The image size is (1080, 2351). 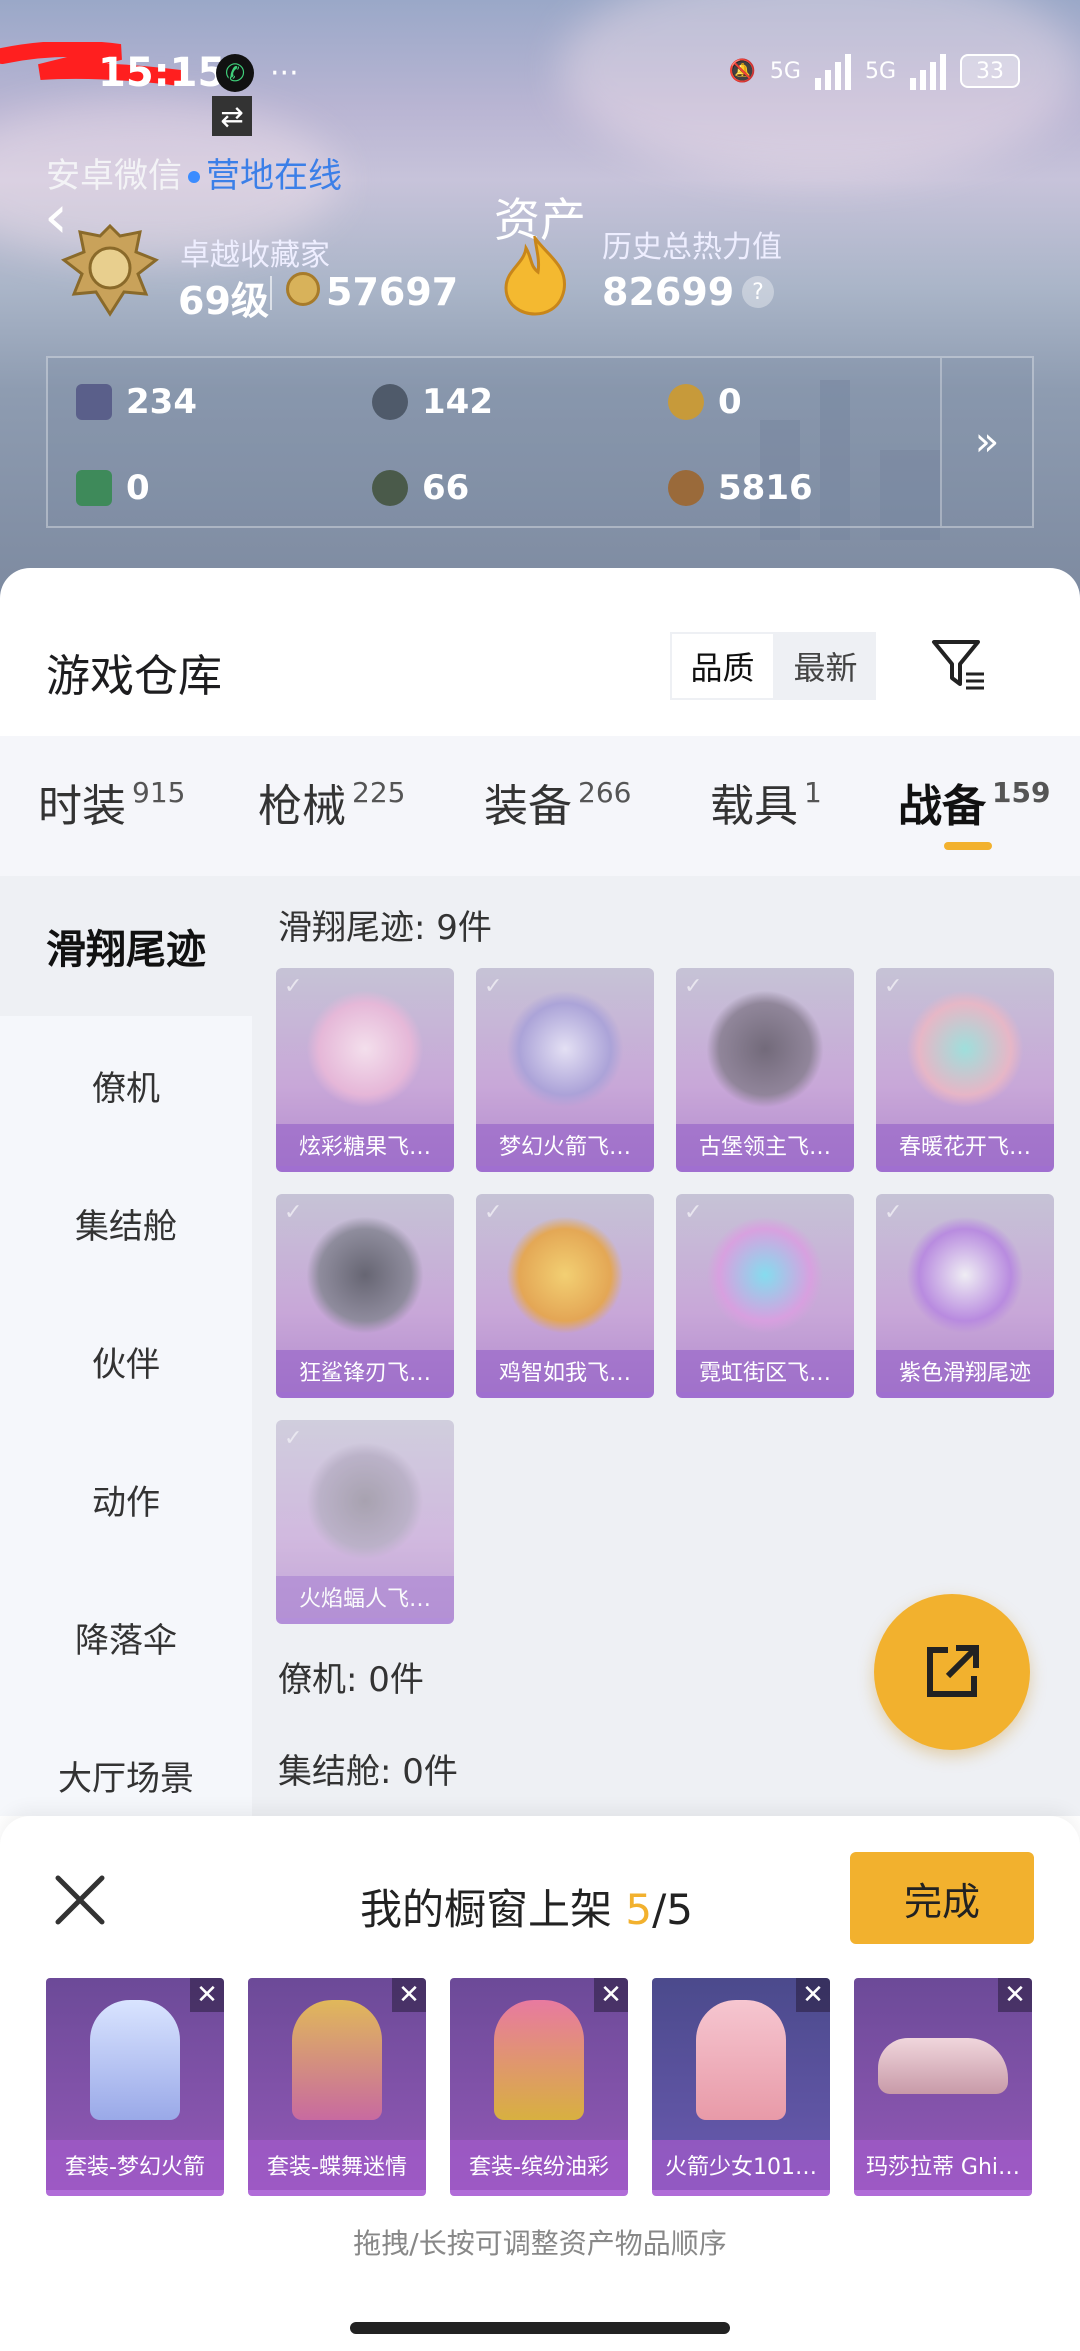 I want to click on item-label: 紫色滑翔尾迹, so click(x=965, y=1371).